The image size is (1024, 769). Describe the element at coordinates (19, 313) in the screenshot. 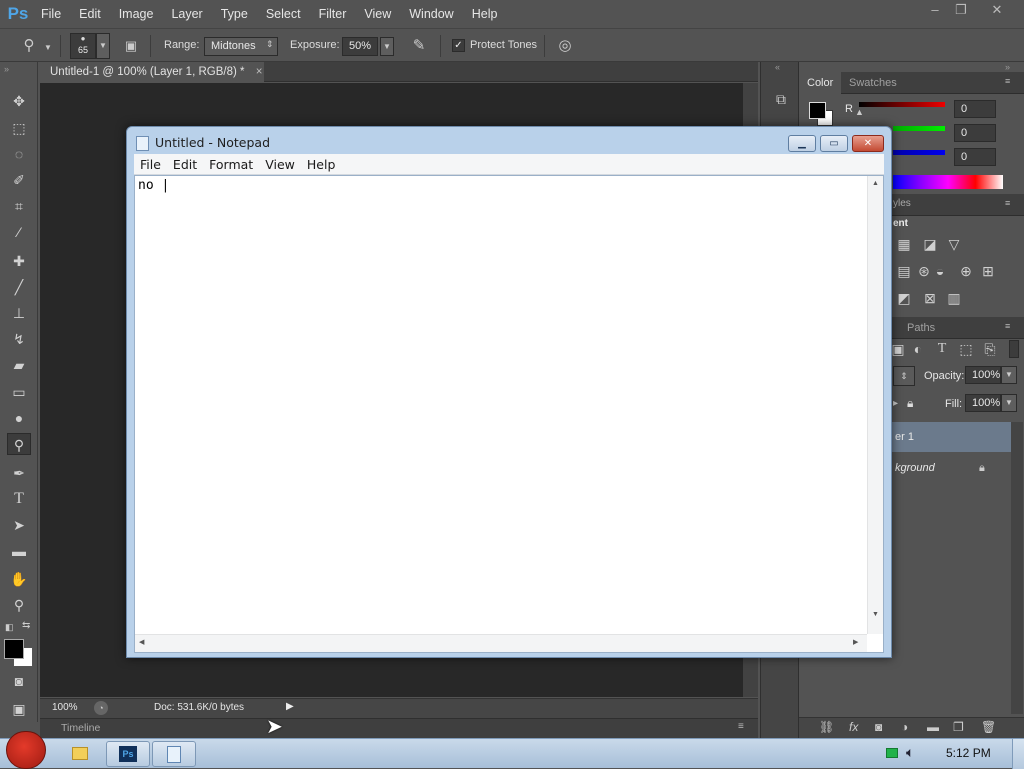

I see `stamp-icon: ⊥` at that location.